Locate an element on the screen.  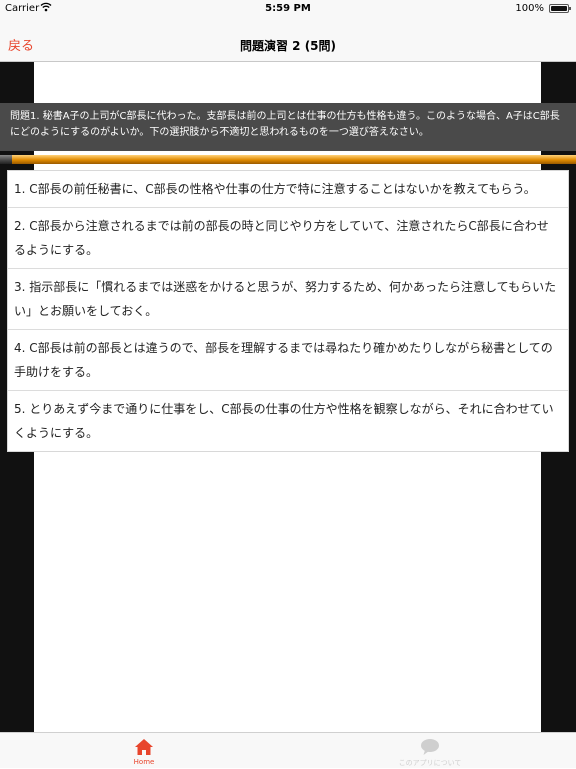
navigation-bar: 戻る 問題演習 2 (5問) is located at coordinates (288, 40).